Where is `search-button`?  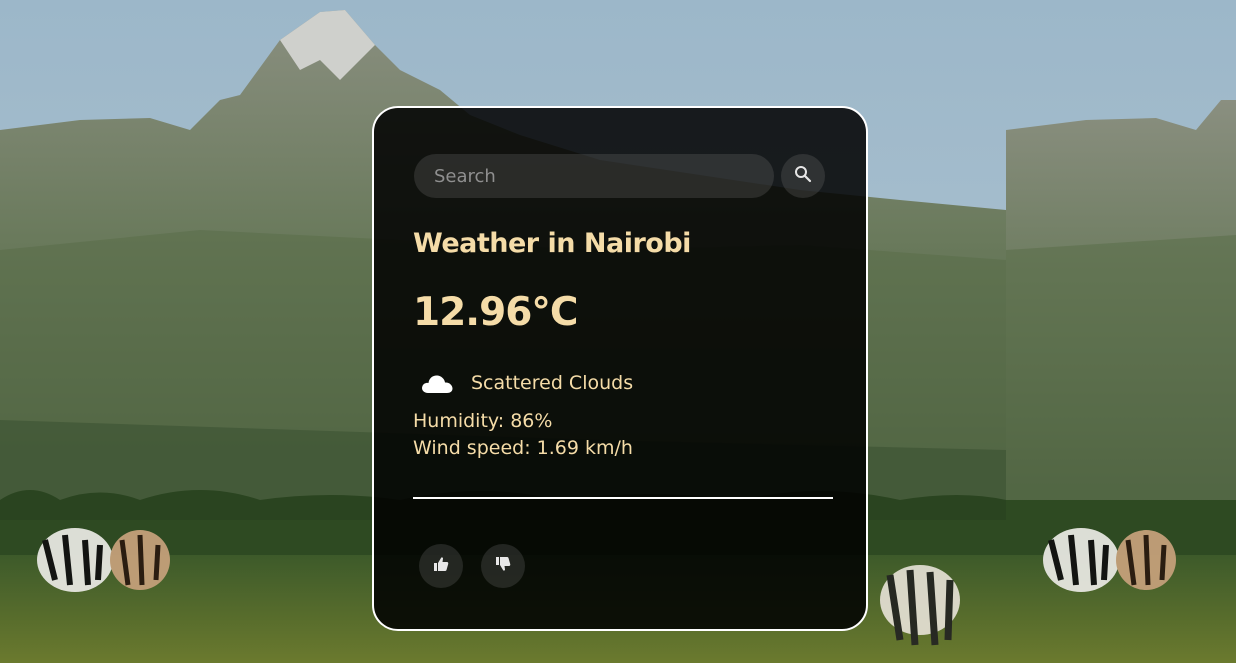 search-button is located at coordinates (803, 176).